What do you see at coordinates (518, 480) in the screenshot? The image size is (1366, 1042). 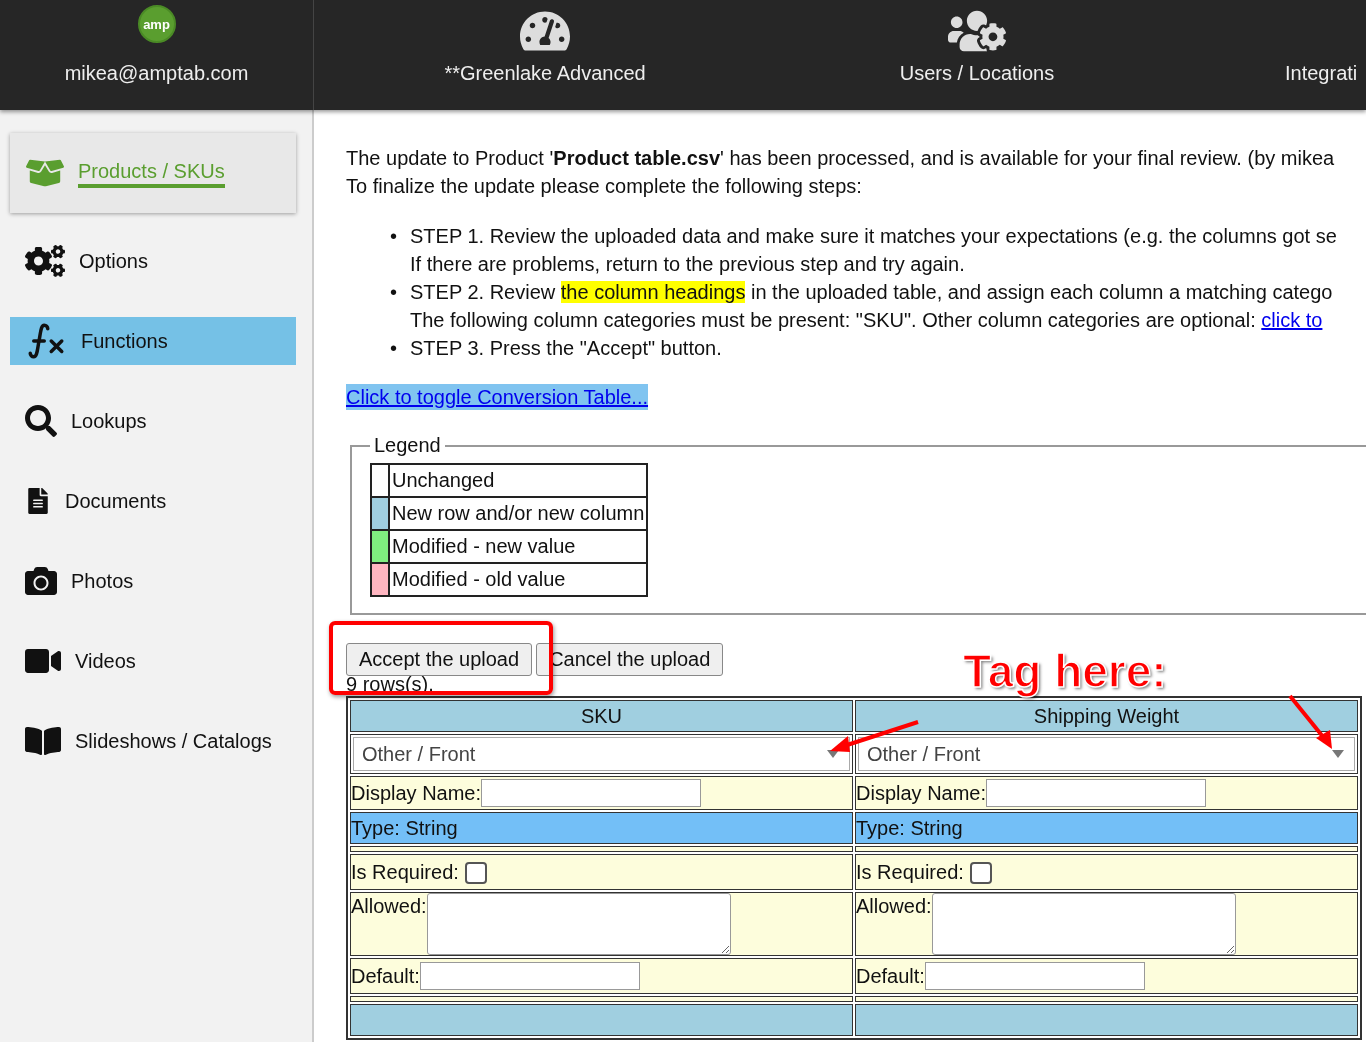 I see `legend-label: Unchanged` at bounding box center [518, 480].